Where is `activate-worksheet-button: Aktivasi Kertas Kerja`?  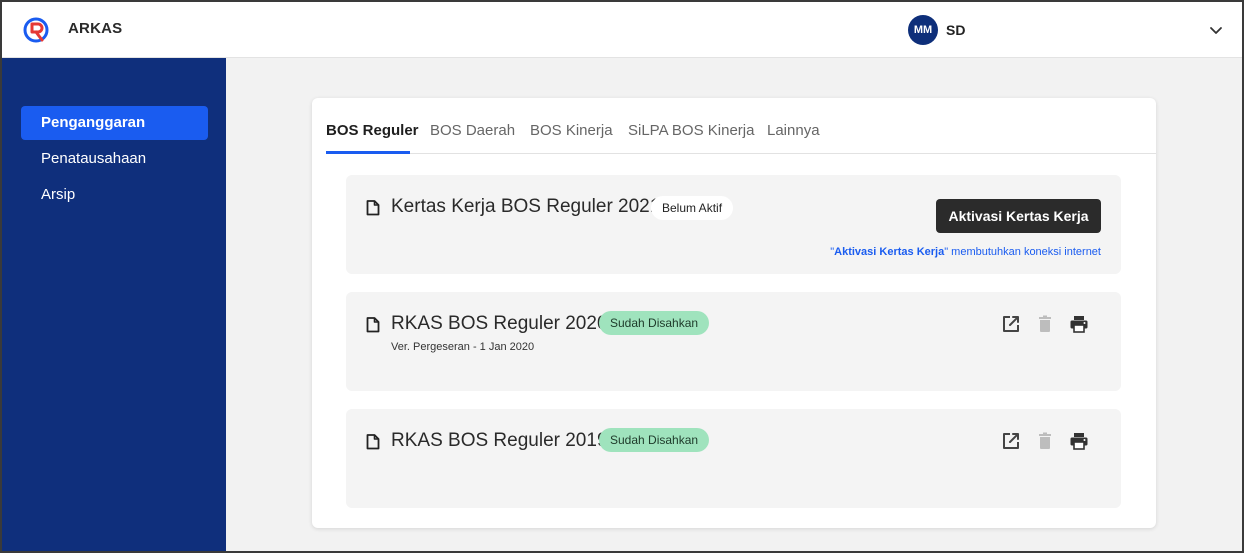
activate-worksheet-button: Aktivasi Kertas Kerja is located at coordinates (1018, 216).